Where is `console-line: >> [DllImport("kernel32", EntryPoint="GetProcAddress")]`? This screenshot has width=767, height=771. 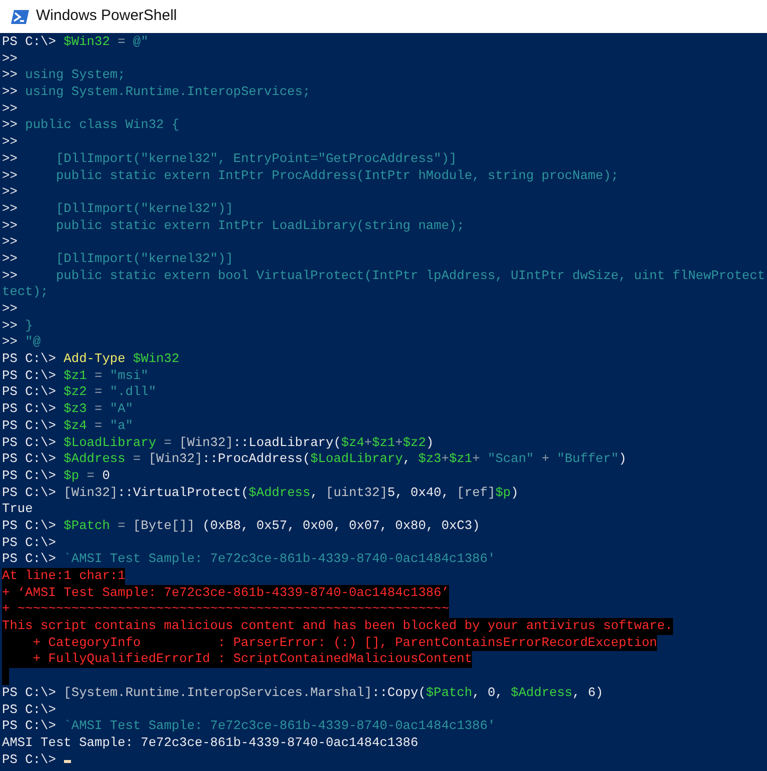
console-line: >> [DllImport("kernel32", EntryPoint="GetProcAddress")] is located at coordinates (229, 158).